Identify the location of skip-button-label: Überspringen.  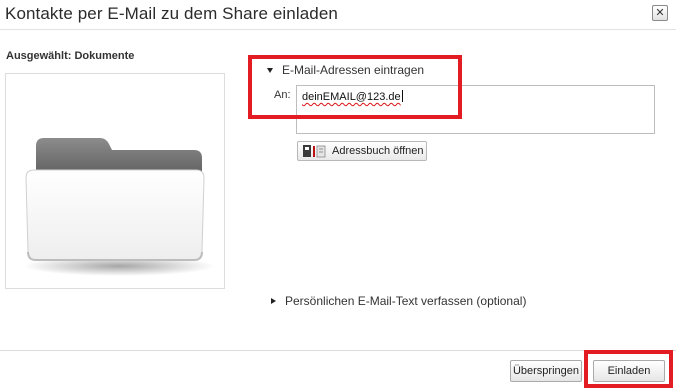
(546, 371).